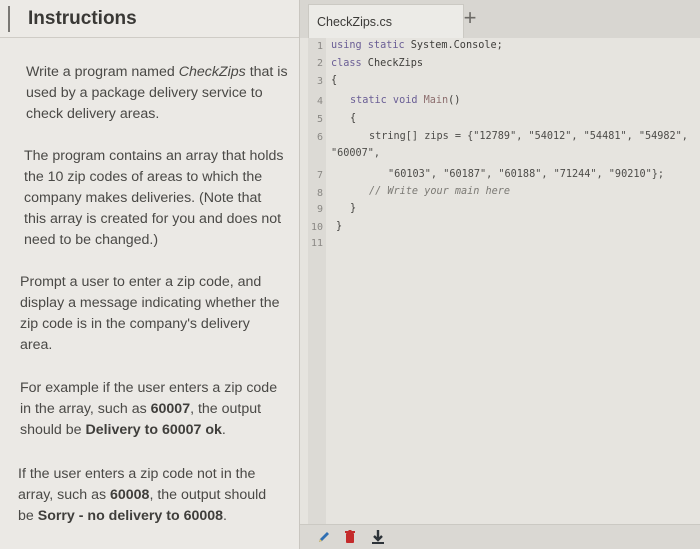 Image resolution: width=700 pixels, height=549 pixels. Describe the element at coordinates (356, 153) in the screenshot. I see `code-line-6-wrap: "60007",` at that location.